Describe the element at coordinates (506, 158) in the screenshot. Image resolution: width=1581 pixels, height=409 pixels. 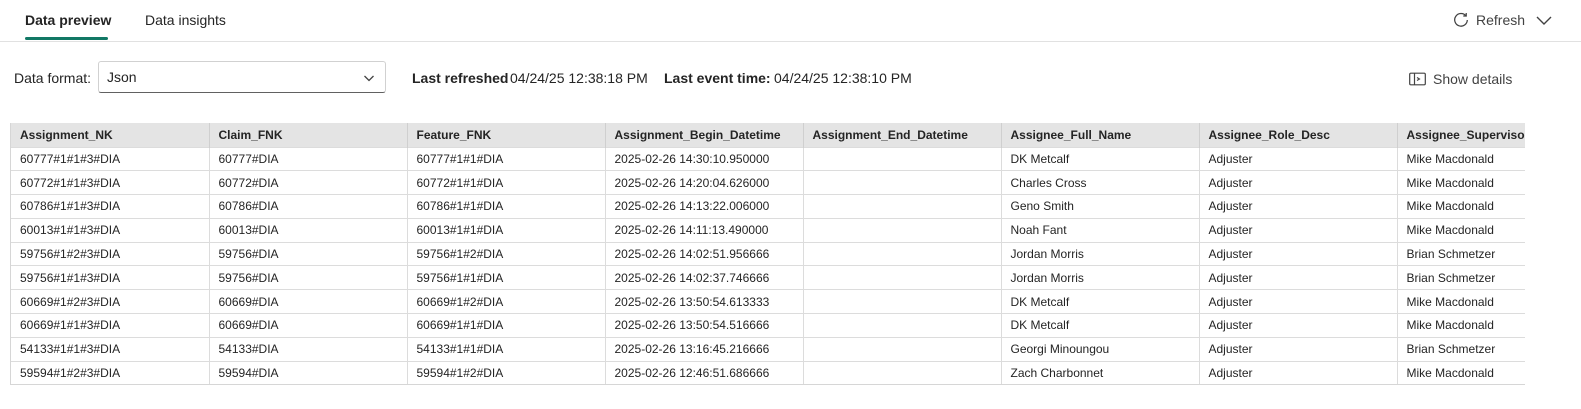
I see `table-cell: 60777#1#1#DIA` at that location.